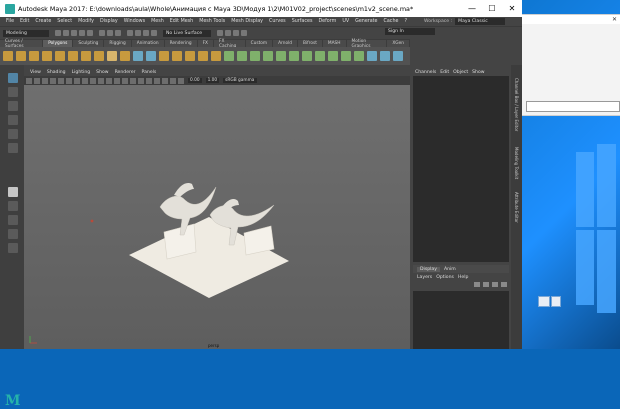 The image size is (620, 409). Describe the element at coordinates (58, 43) in the screenshot. I see `shelf-tab-polygons: Polygons` at that location.